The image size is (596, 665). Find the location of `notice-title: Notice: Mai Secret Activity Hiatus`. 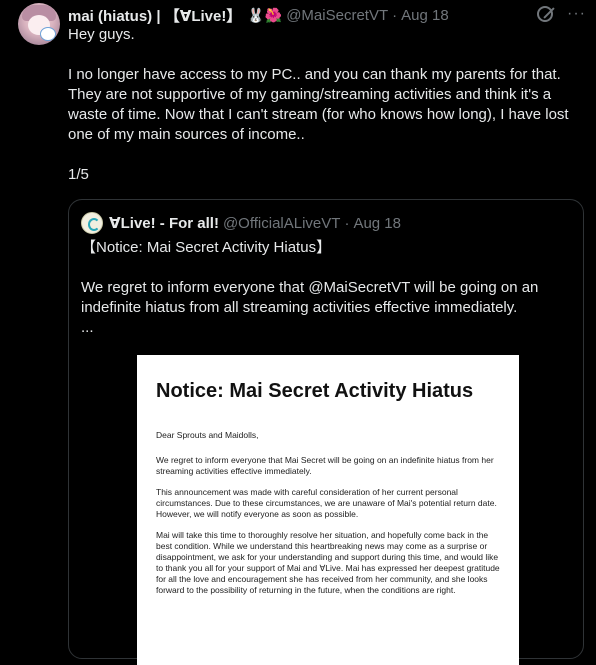

notice-title: Notice: Mai Secret Activity Hiatus is located at coordinates (315, 391).